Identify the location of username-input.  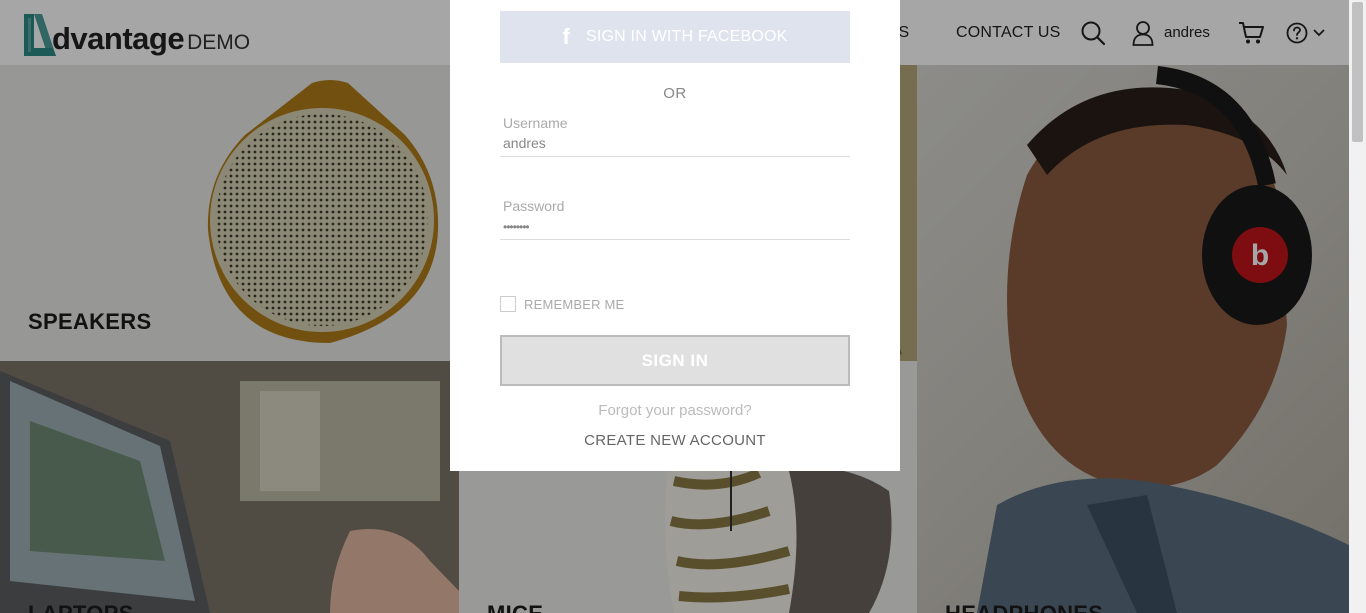
(673, 143).